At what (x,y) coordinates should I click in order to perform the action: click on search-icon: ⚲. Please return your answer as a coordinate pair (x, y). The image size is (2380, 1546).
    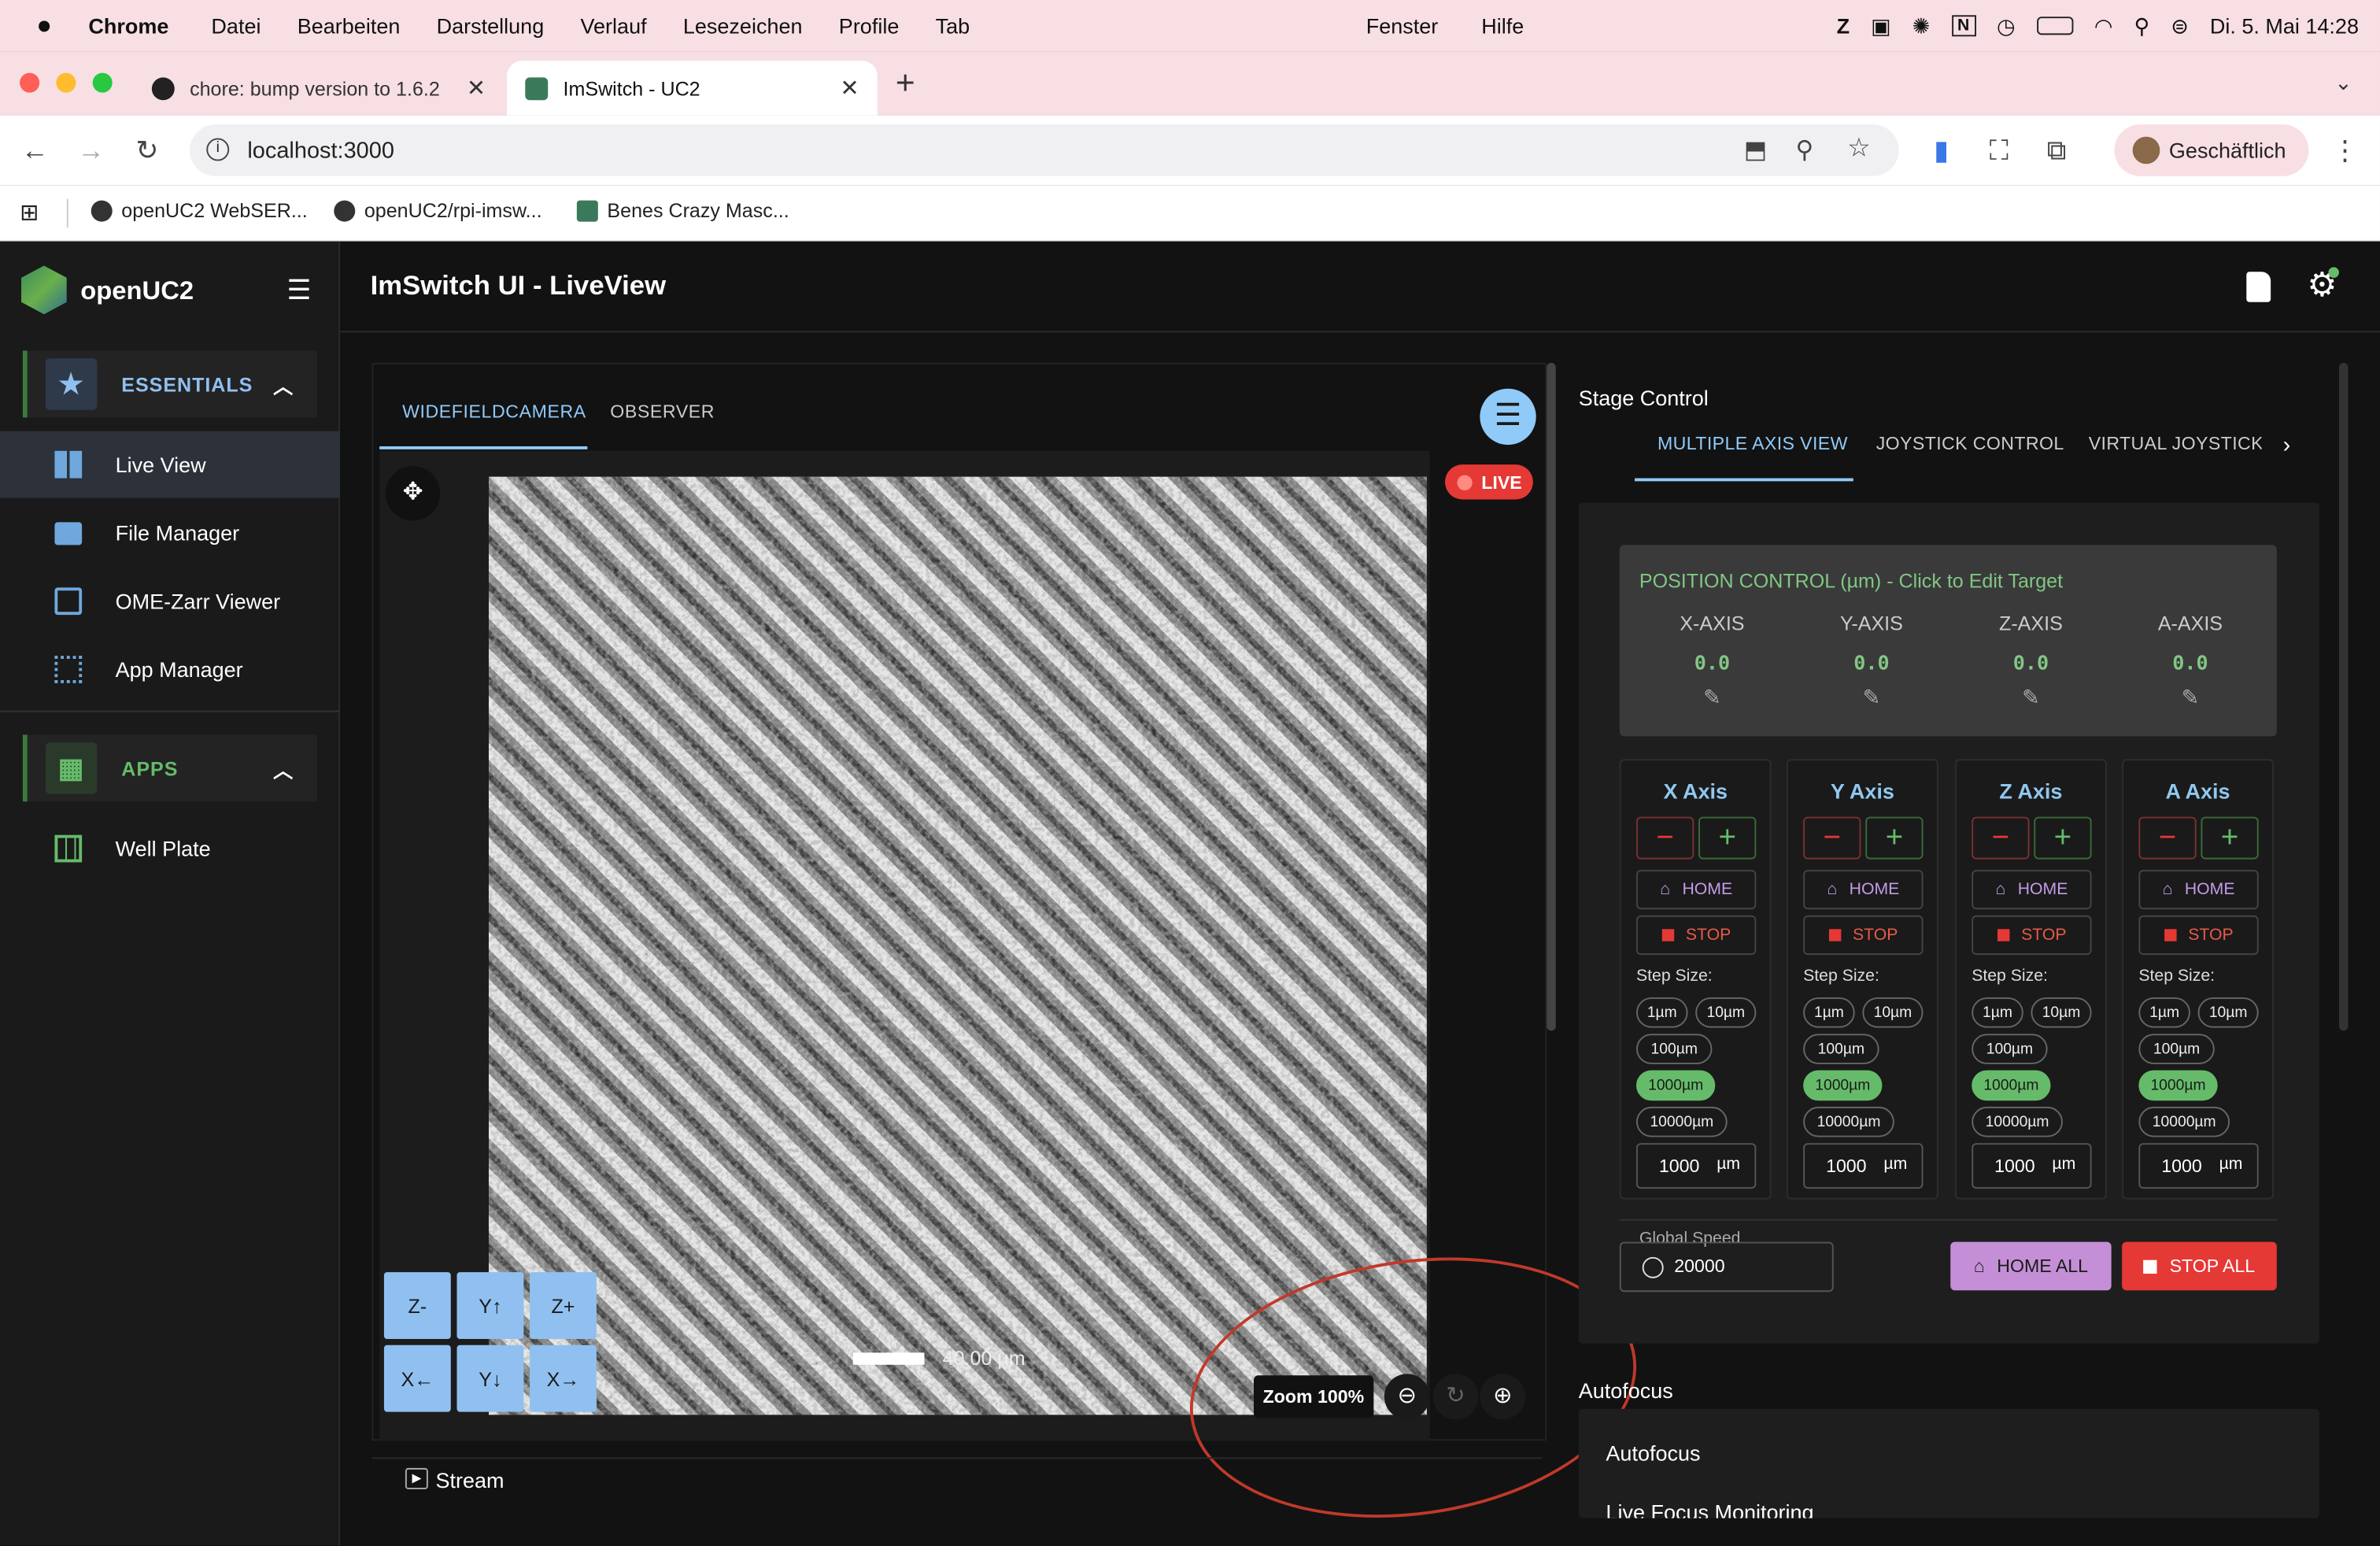
    Looking at the image, I should click on (2141, 26).